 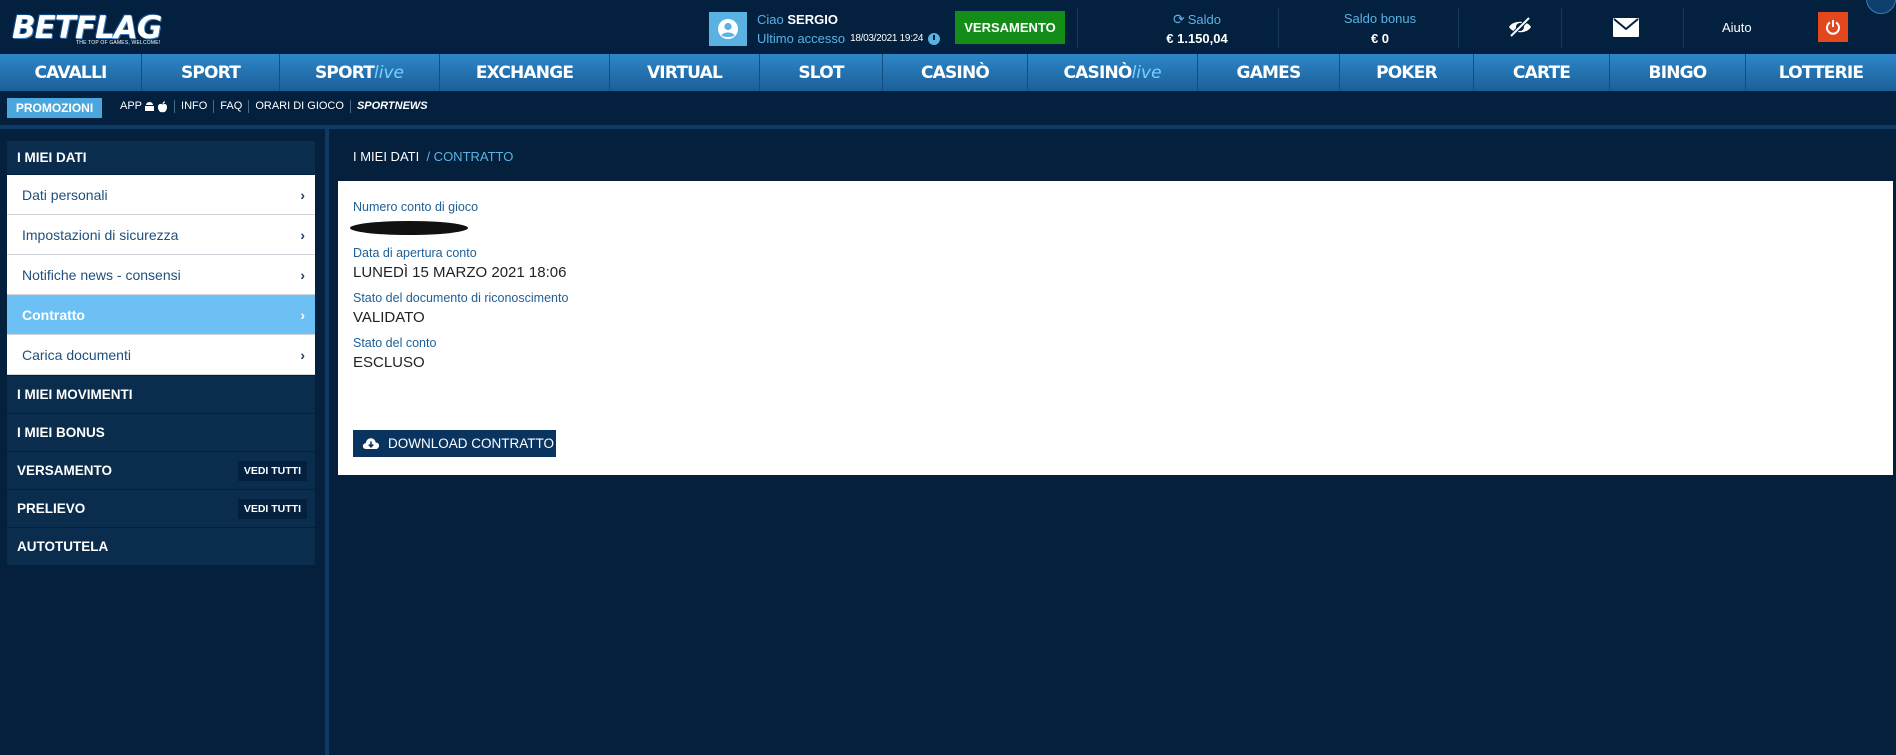 I want to click on sidebar-item-label: Dati personali, so click(x=65, y=194).